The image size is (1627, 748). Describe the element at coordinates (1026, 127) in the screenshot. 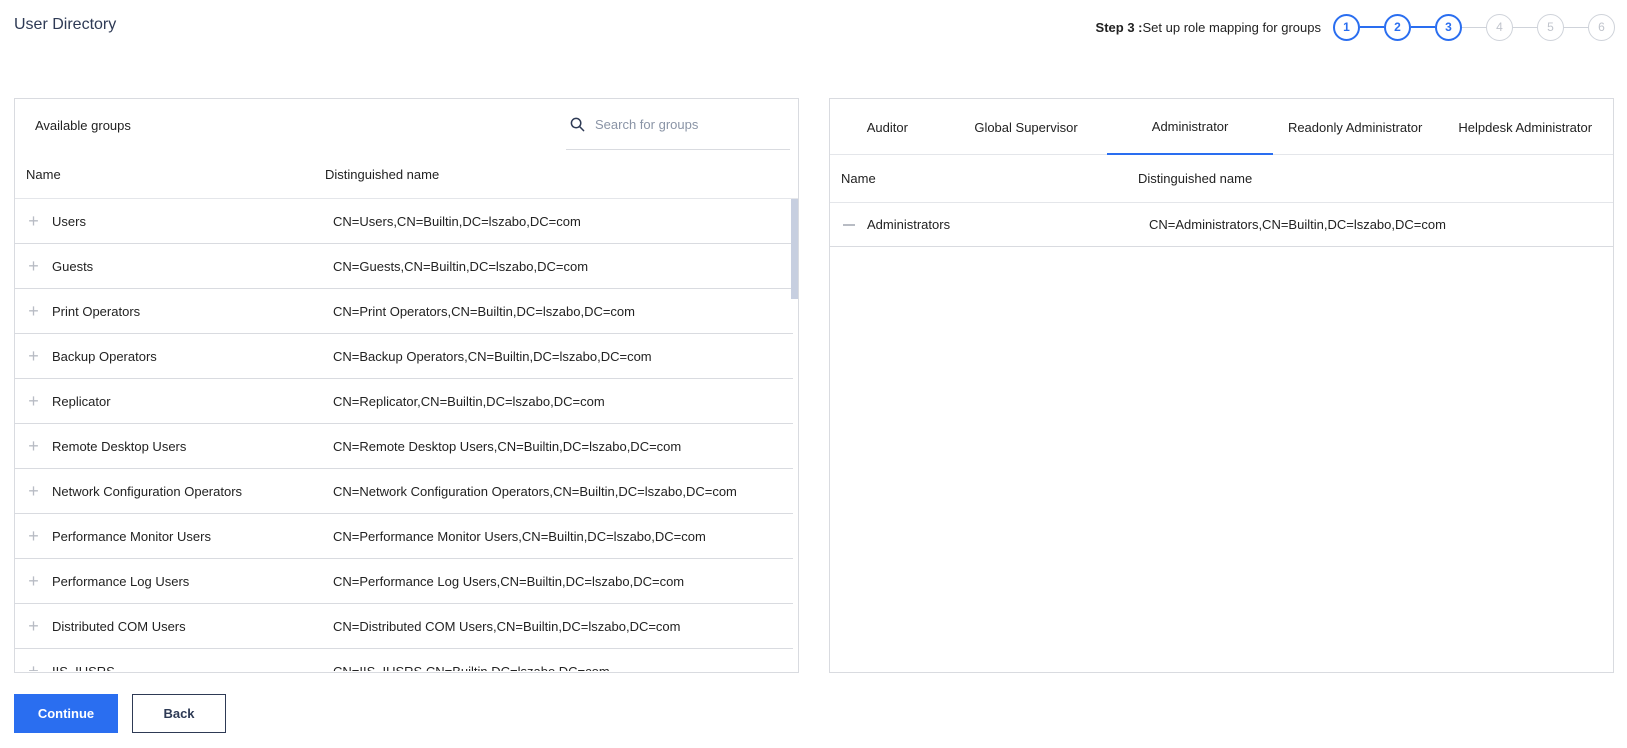

I see `tab-global-supervisor: Global Supervisor` at that location.